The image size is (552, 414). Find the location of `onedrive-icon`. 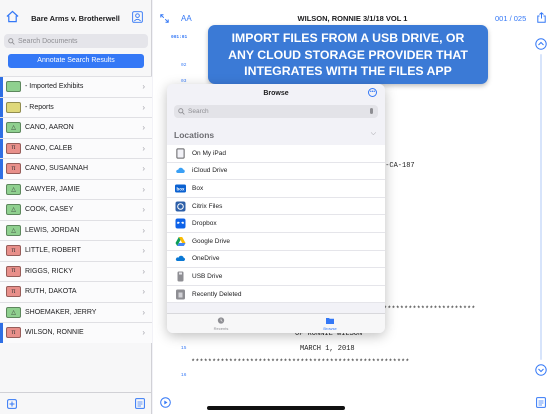

onedrive-icon is located at coordinates (180, 258).